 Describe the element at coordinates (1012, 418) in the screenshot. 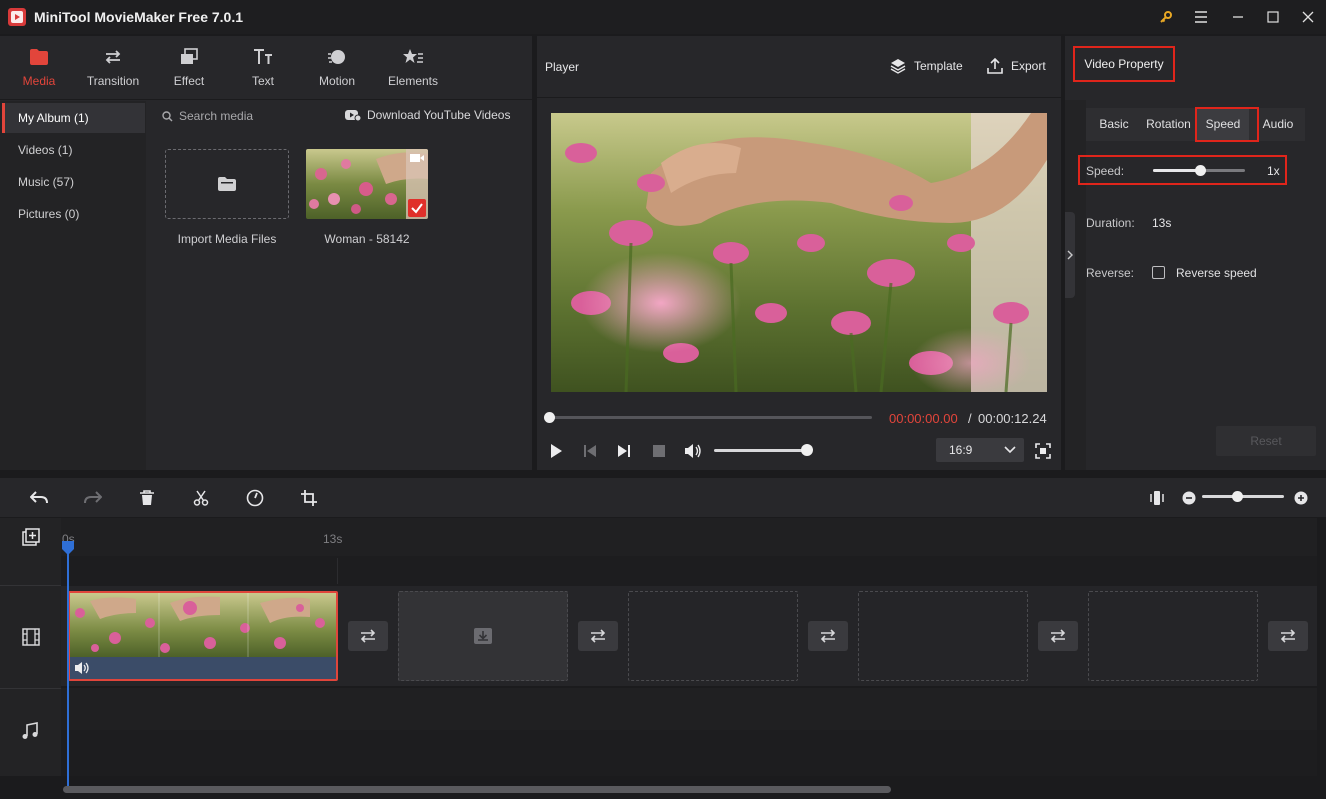

I see `total-time: 00:00:12.24` at that location.